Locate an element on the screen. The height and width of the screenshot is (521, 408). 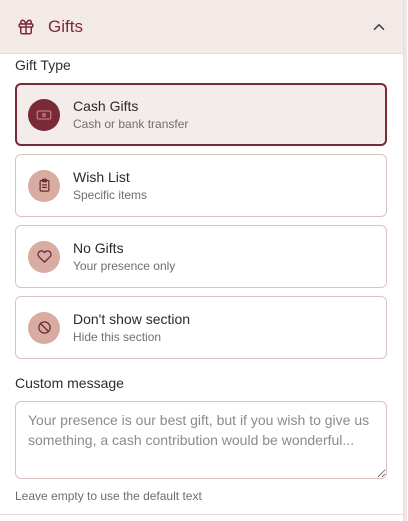
custom-message-label: Custom message is located at coordinates (69, 383).